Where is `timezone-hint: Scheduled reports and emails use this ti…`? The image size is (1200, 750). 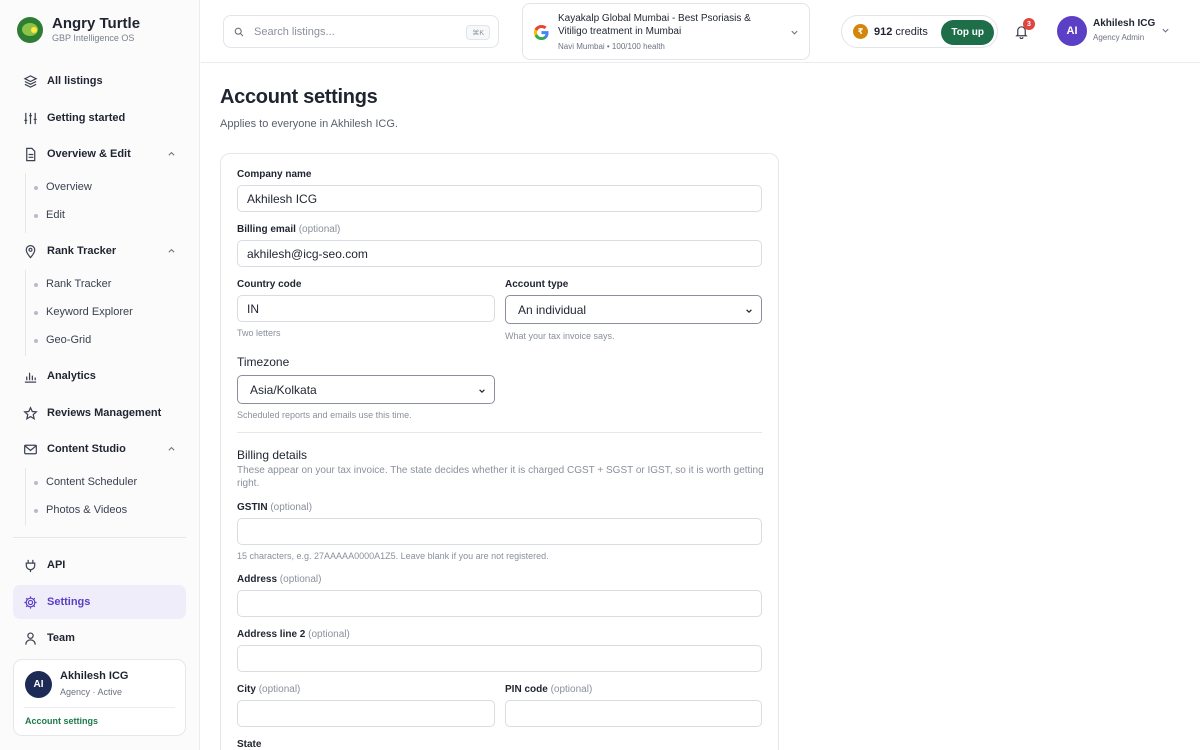
timezone-hint: Scheduled reports and emails use this ti… is located at coordinates (324, 415).